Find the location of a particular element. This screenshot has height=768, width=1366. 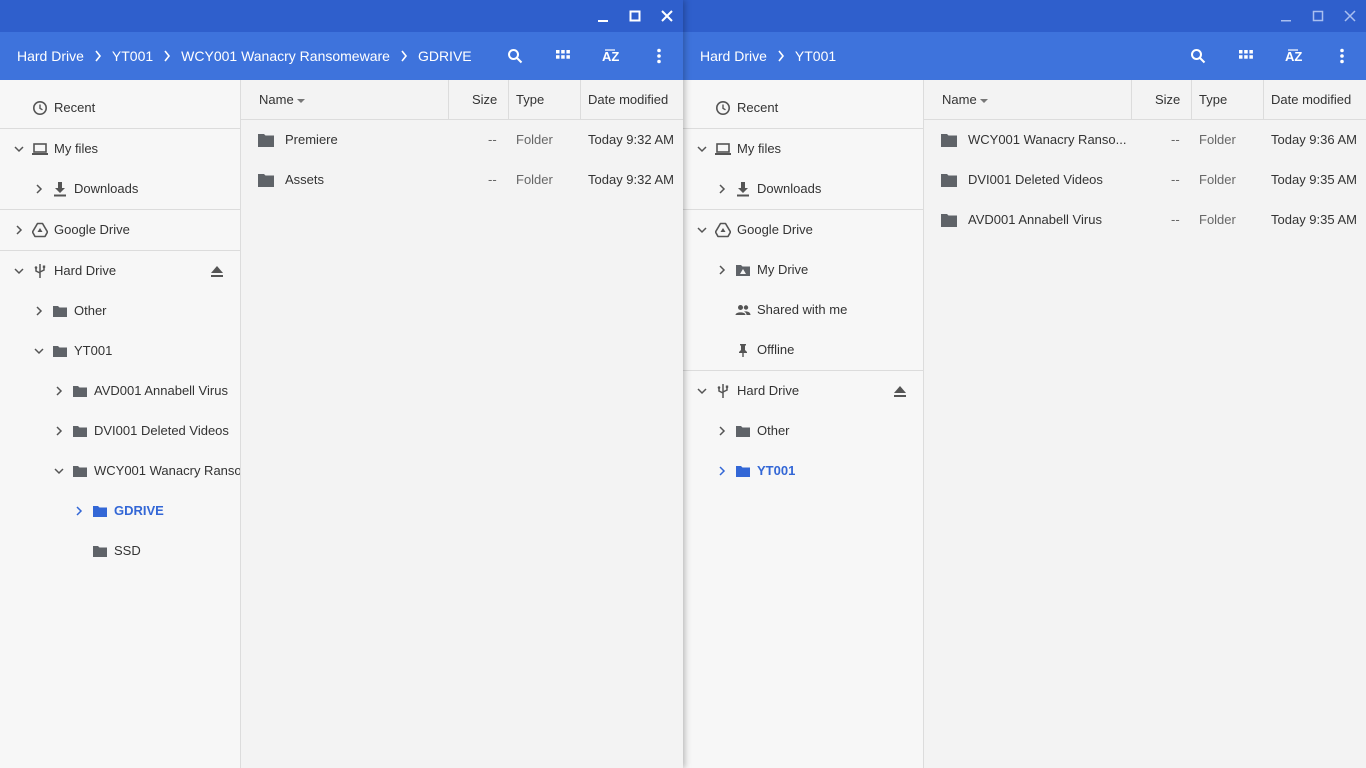

breadcrumb-item: WCY001 Wanacry Ransomeware is located at coordinates (285, 56).